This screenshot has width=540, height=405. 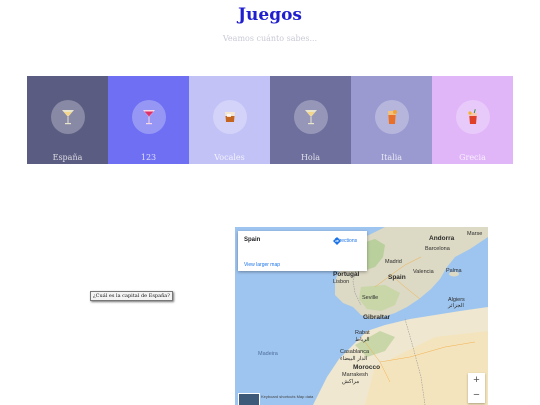 I want to click on map-attribution: Keyboard shortcuts Map data, so click(x=287, y=396).